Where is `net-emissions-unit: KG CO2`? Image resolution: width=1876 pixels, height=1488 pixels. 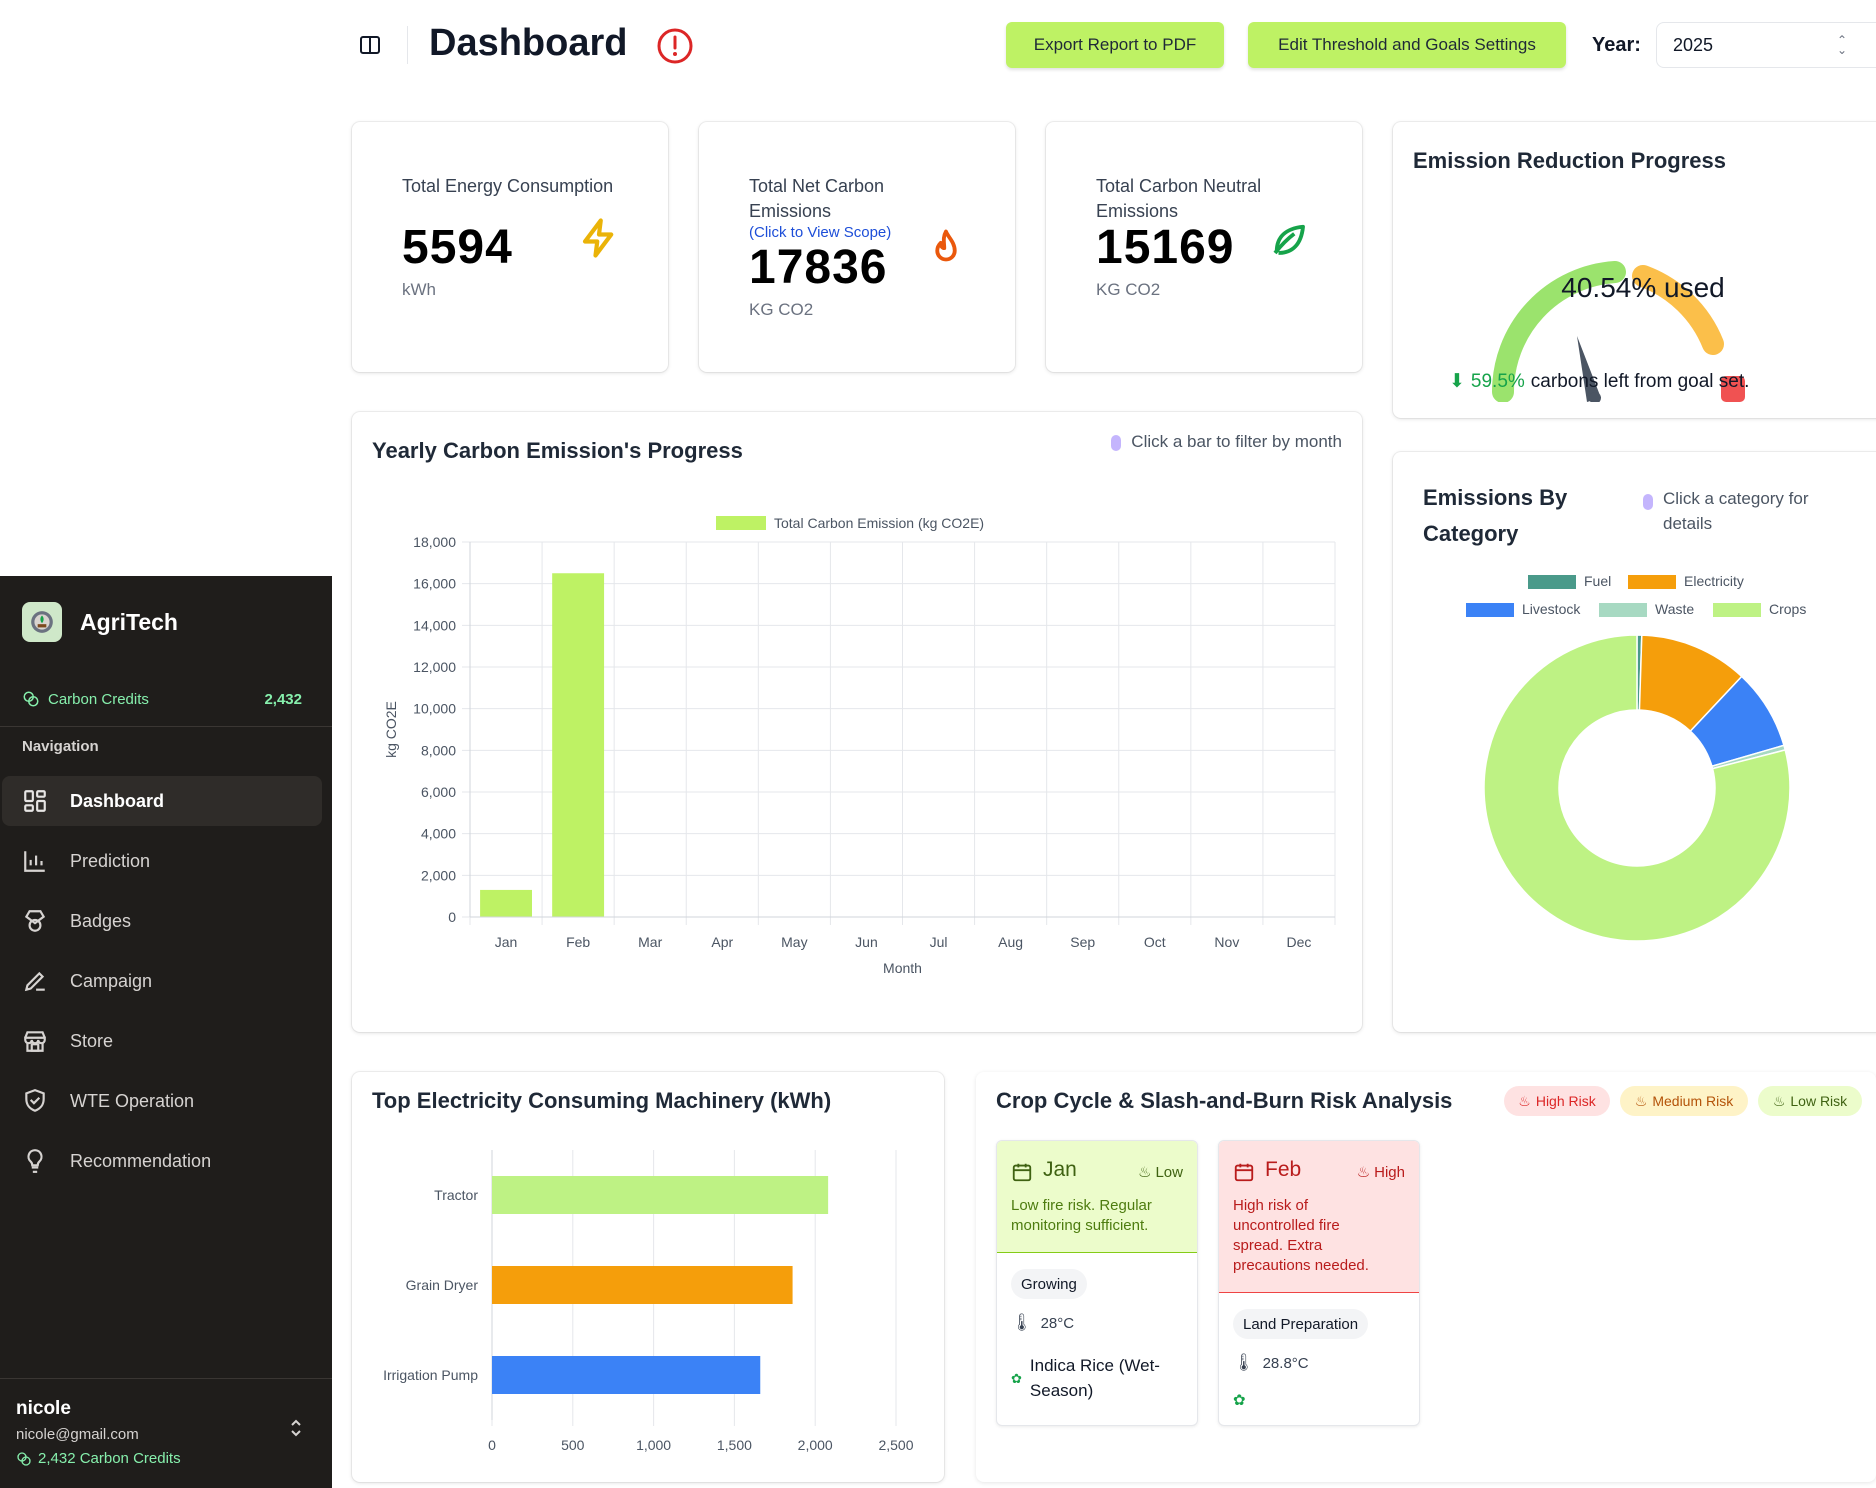 net-emissions-unit: KG CO2 is located at coordinates (781, 309).